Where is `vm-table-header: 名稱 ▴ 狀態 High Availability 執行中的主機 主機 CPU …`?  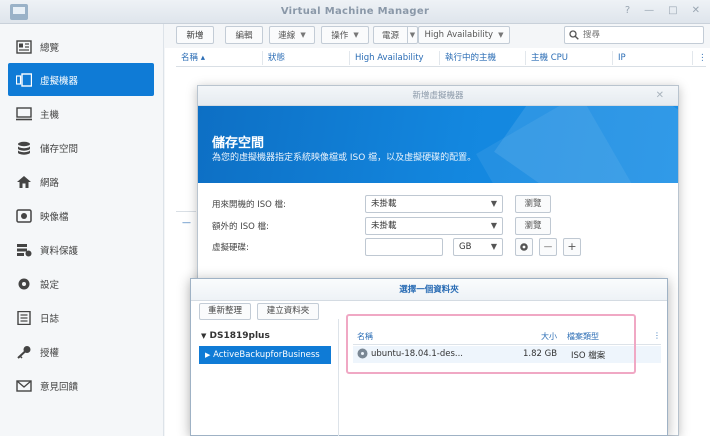 vm-table-header: 名稱 ▴ 狀態 High Availability 執行中的主機 主機 CPU … is located at coordinates (441, 59).